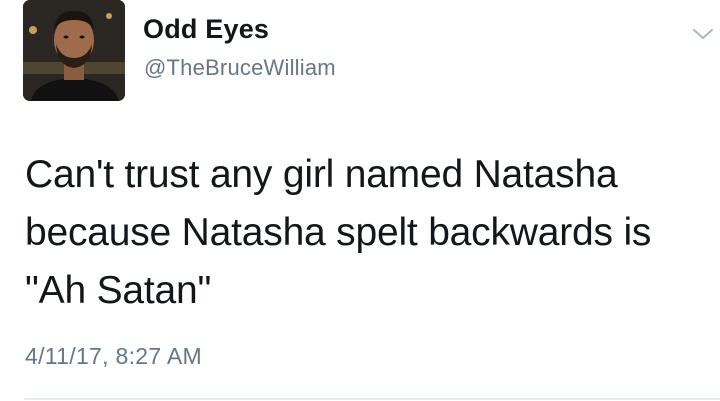 This screenshot has height=401, width=720. What do you see at coordinates (372, 399) in the screenshot?
I see `divider` at bounding box center [372, 399].